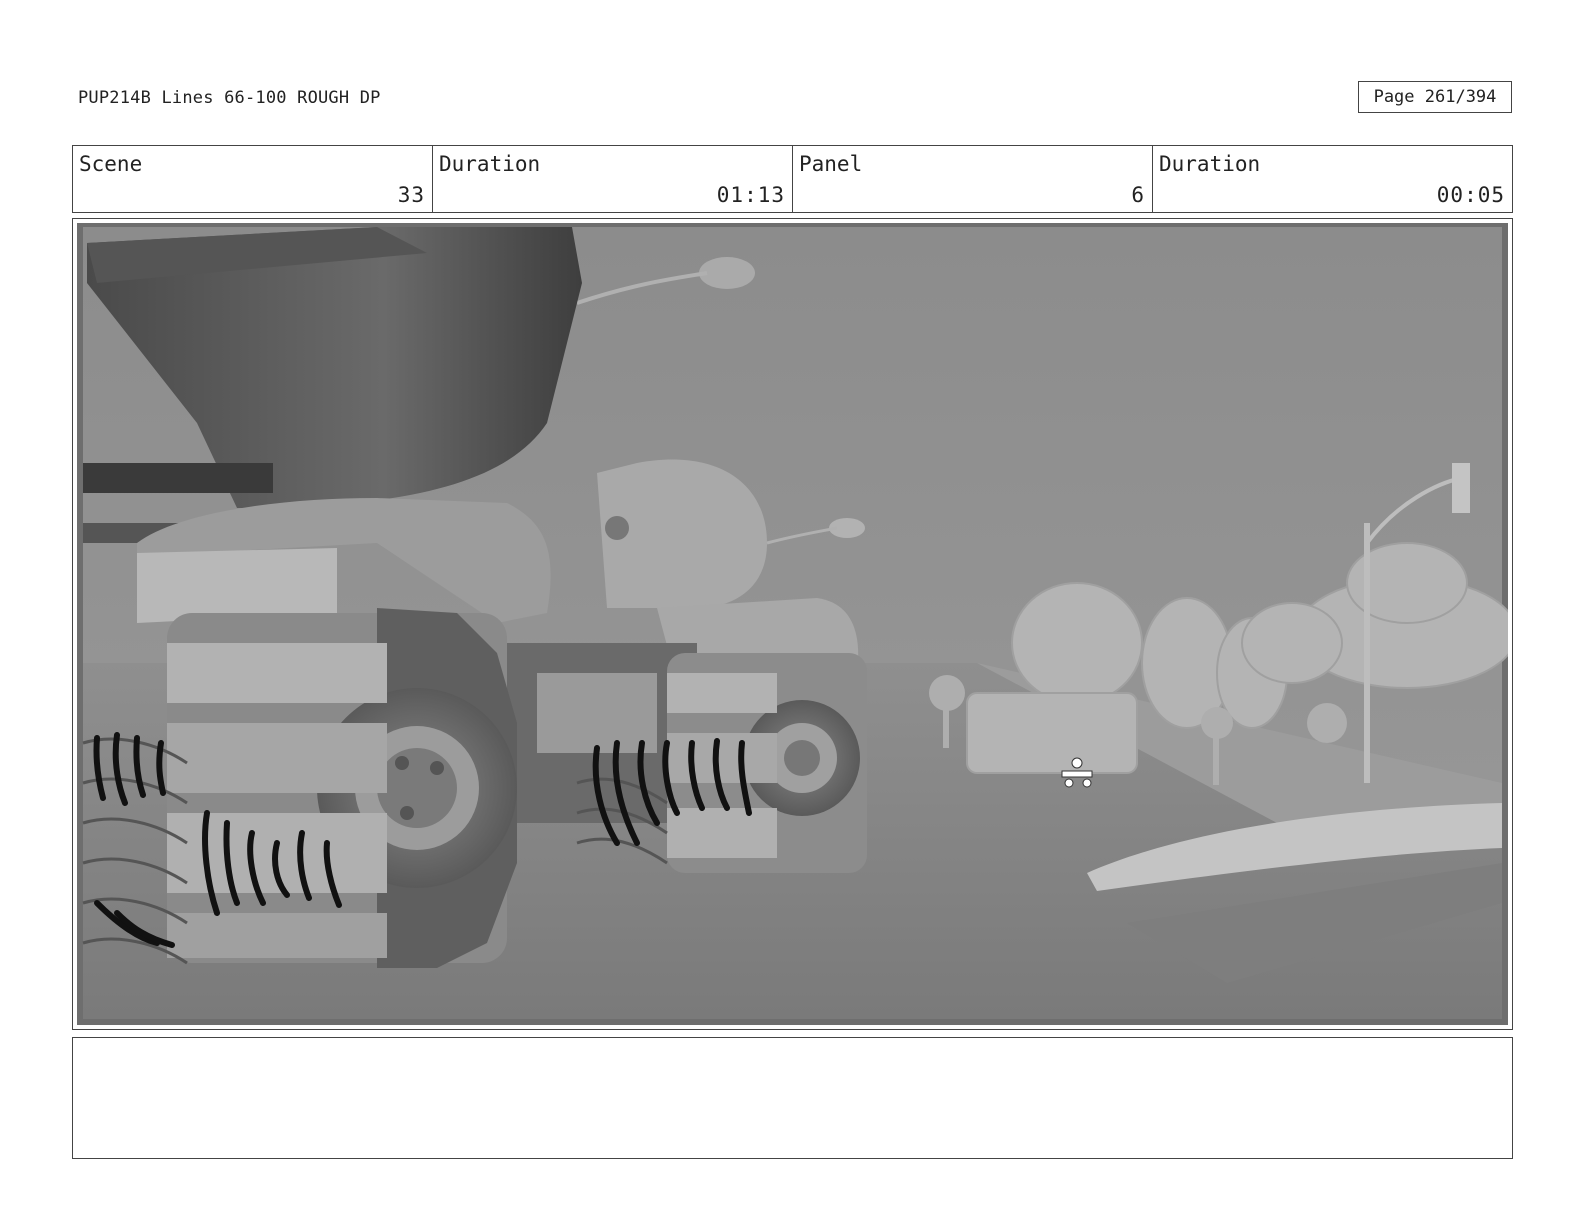 This screenshot has height=1225, width=1582. Describe the element at coordinates (1210, 164) in the screenshot. I see `panel-duration-label: Duration` at that location.